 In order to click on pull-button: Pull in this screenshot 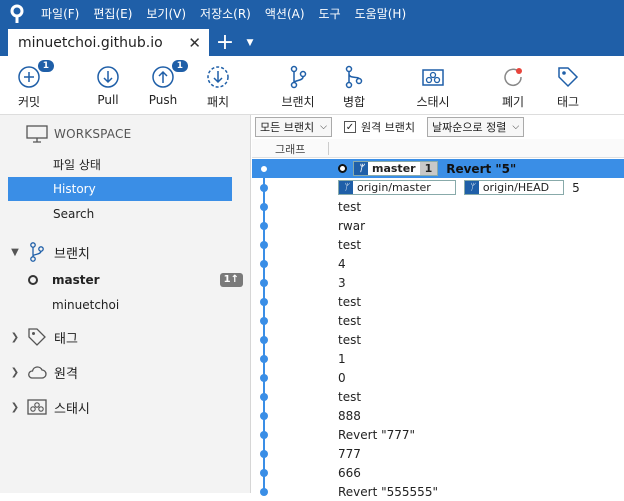, I will do `click(108, 85)`.